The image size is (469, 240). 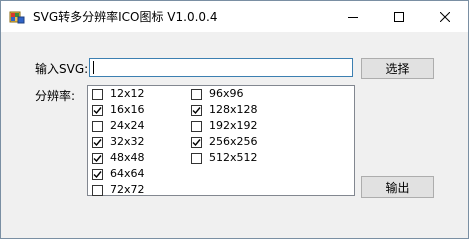 I want to click on svg-path-input, so click(x=221, y=67).